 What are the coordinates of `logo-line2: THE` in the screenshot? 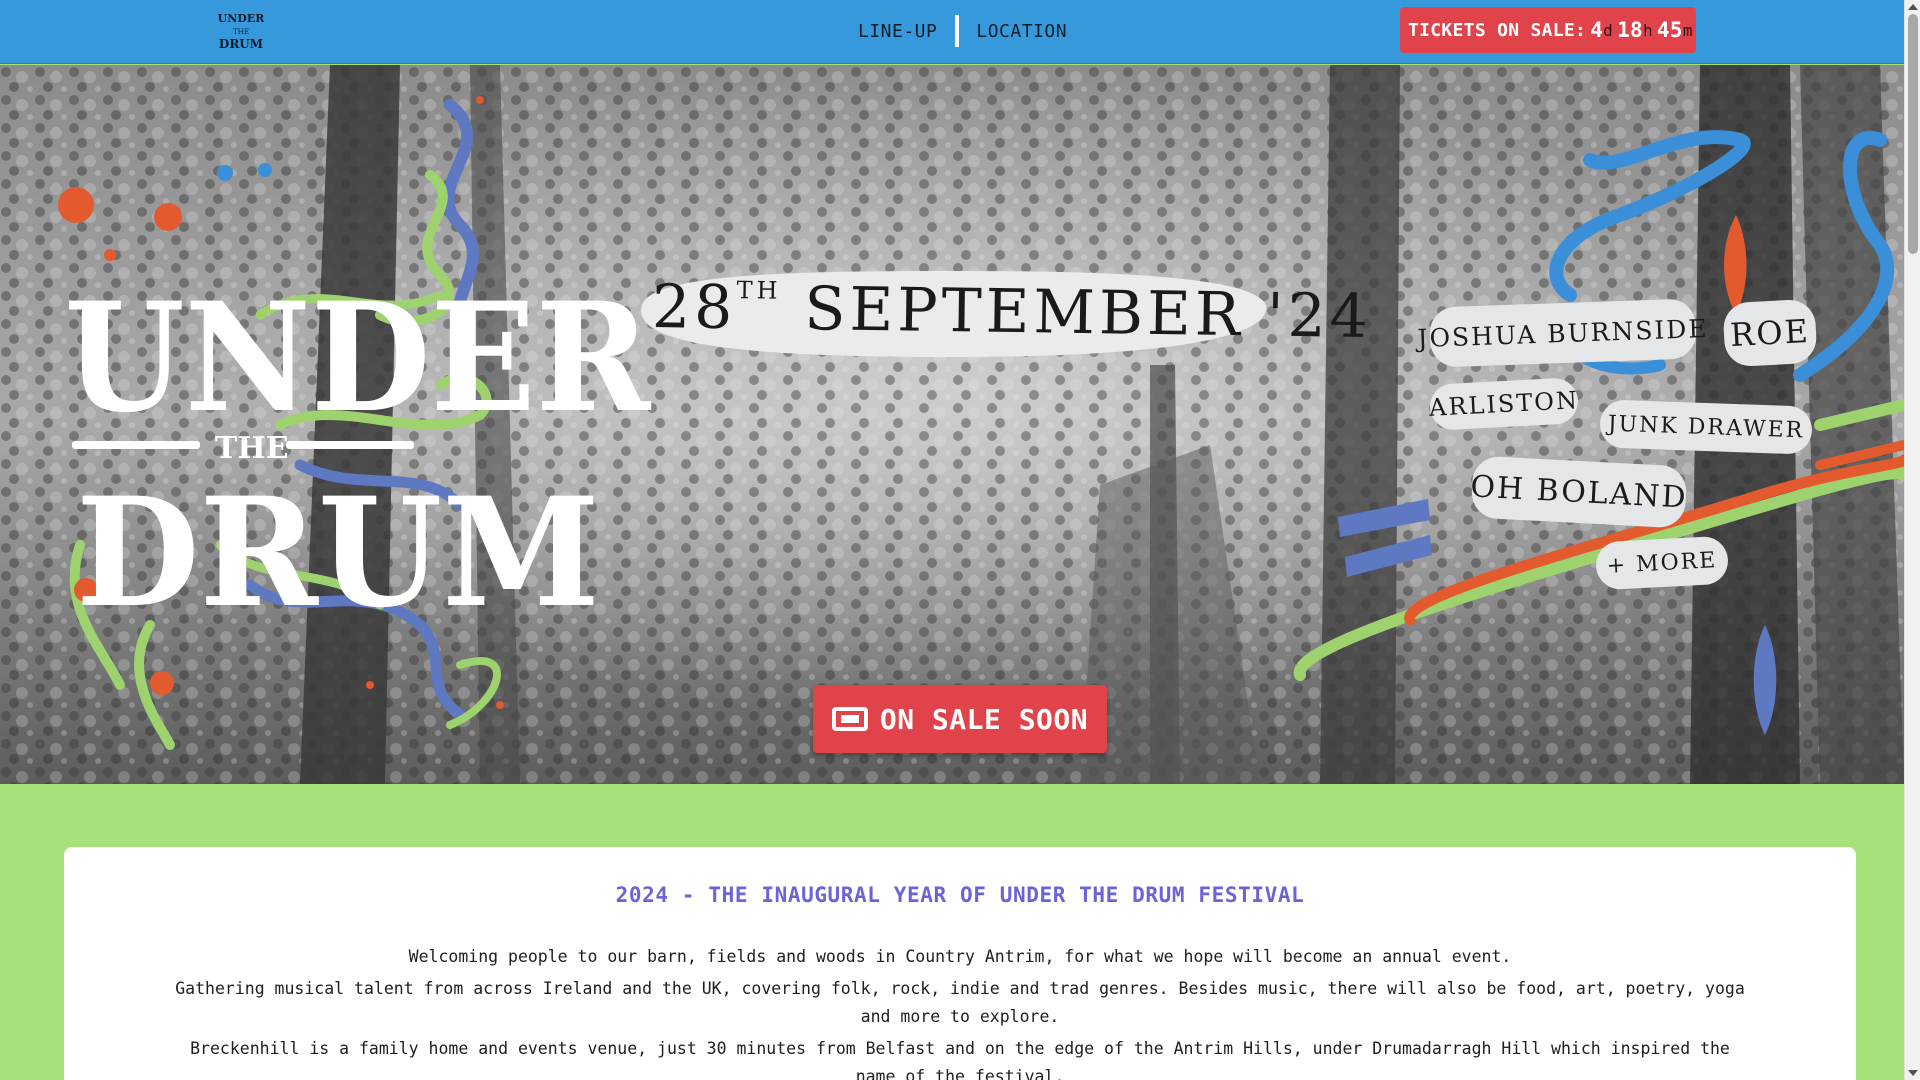 It's located at (241, 32).